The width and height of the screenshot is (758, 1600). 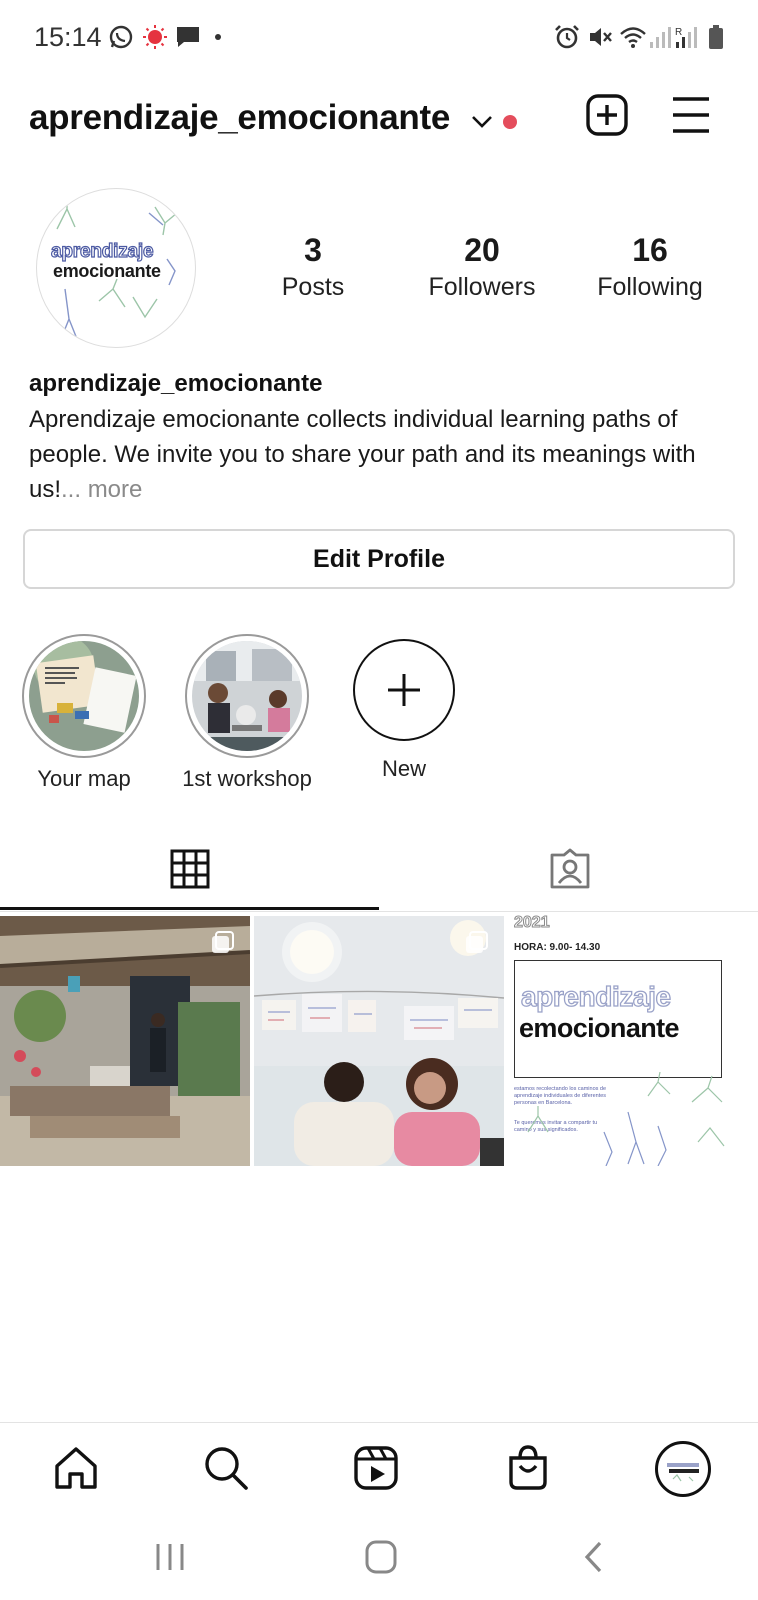 I want to click on search-icon, so click(x=226, y=1468).